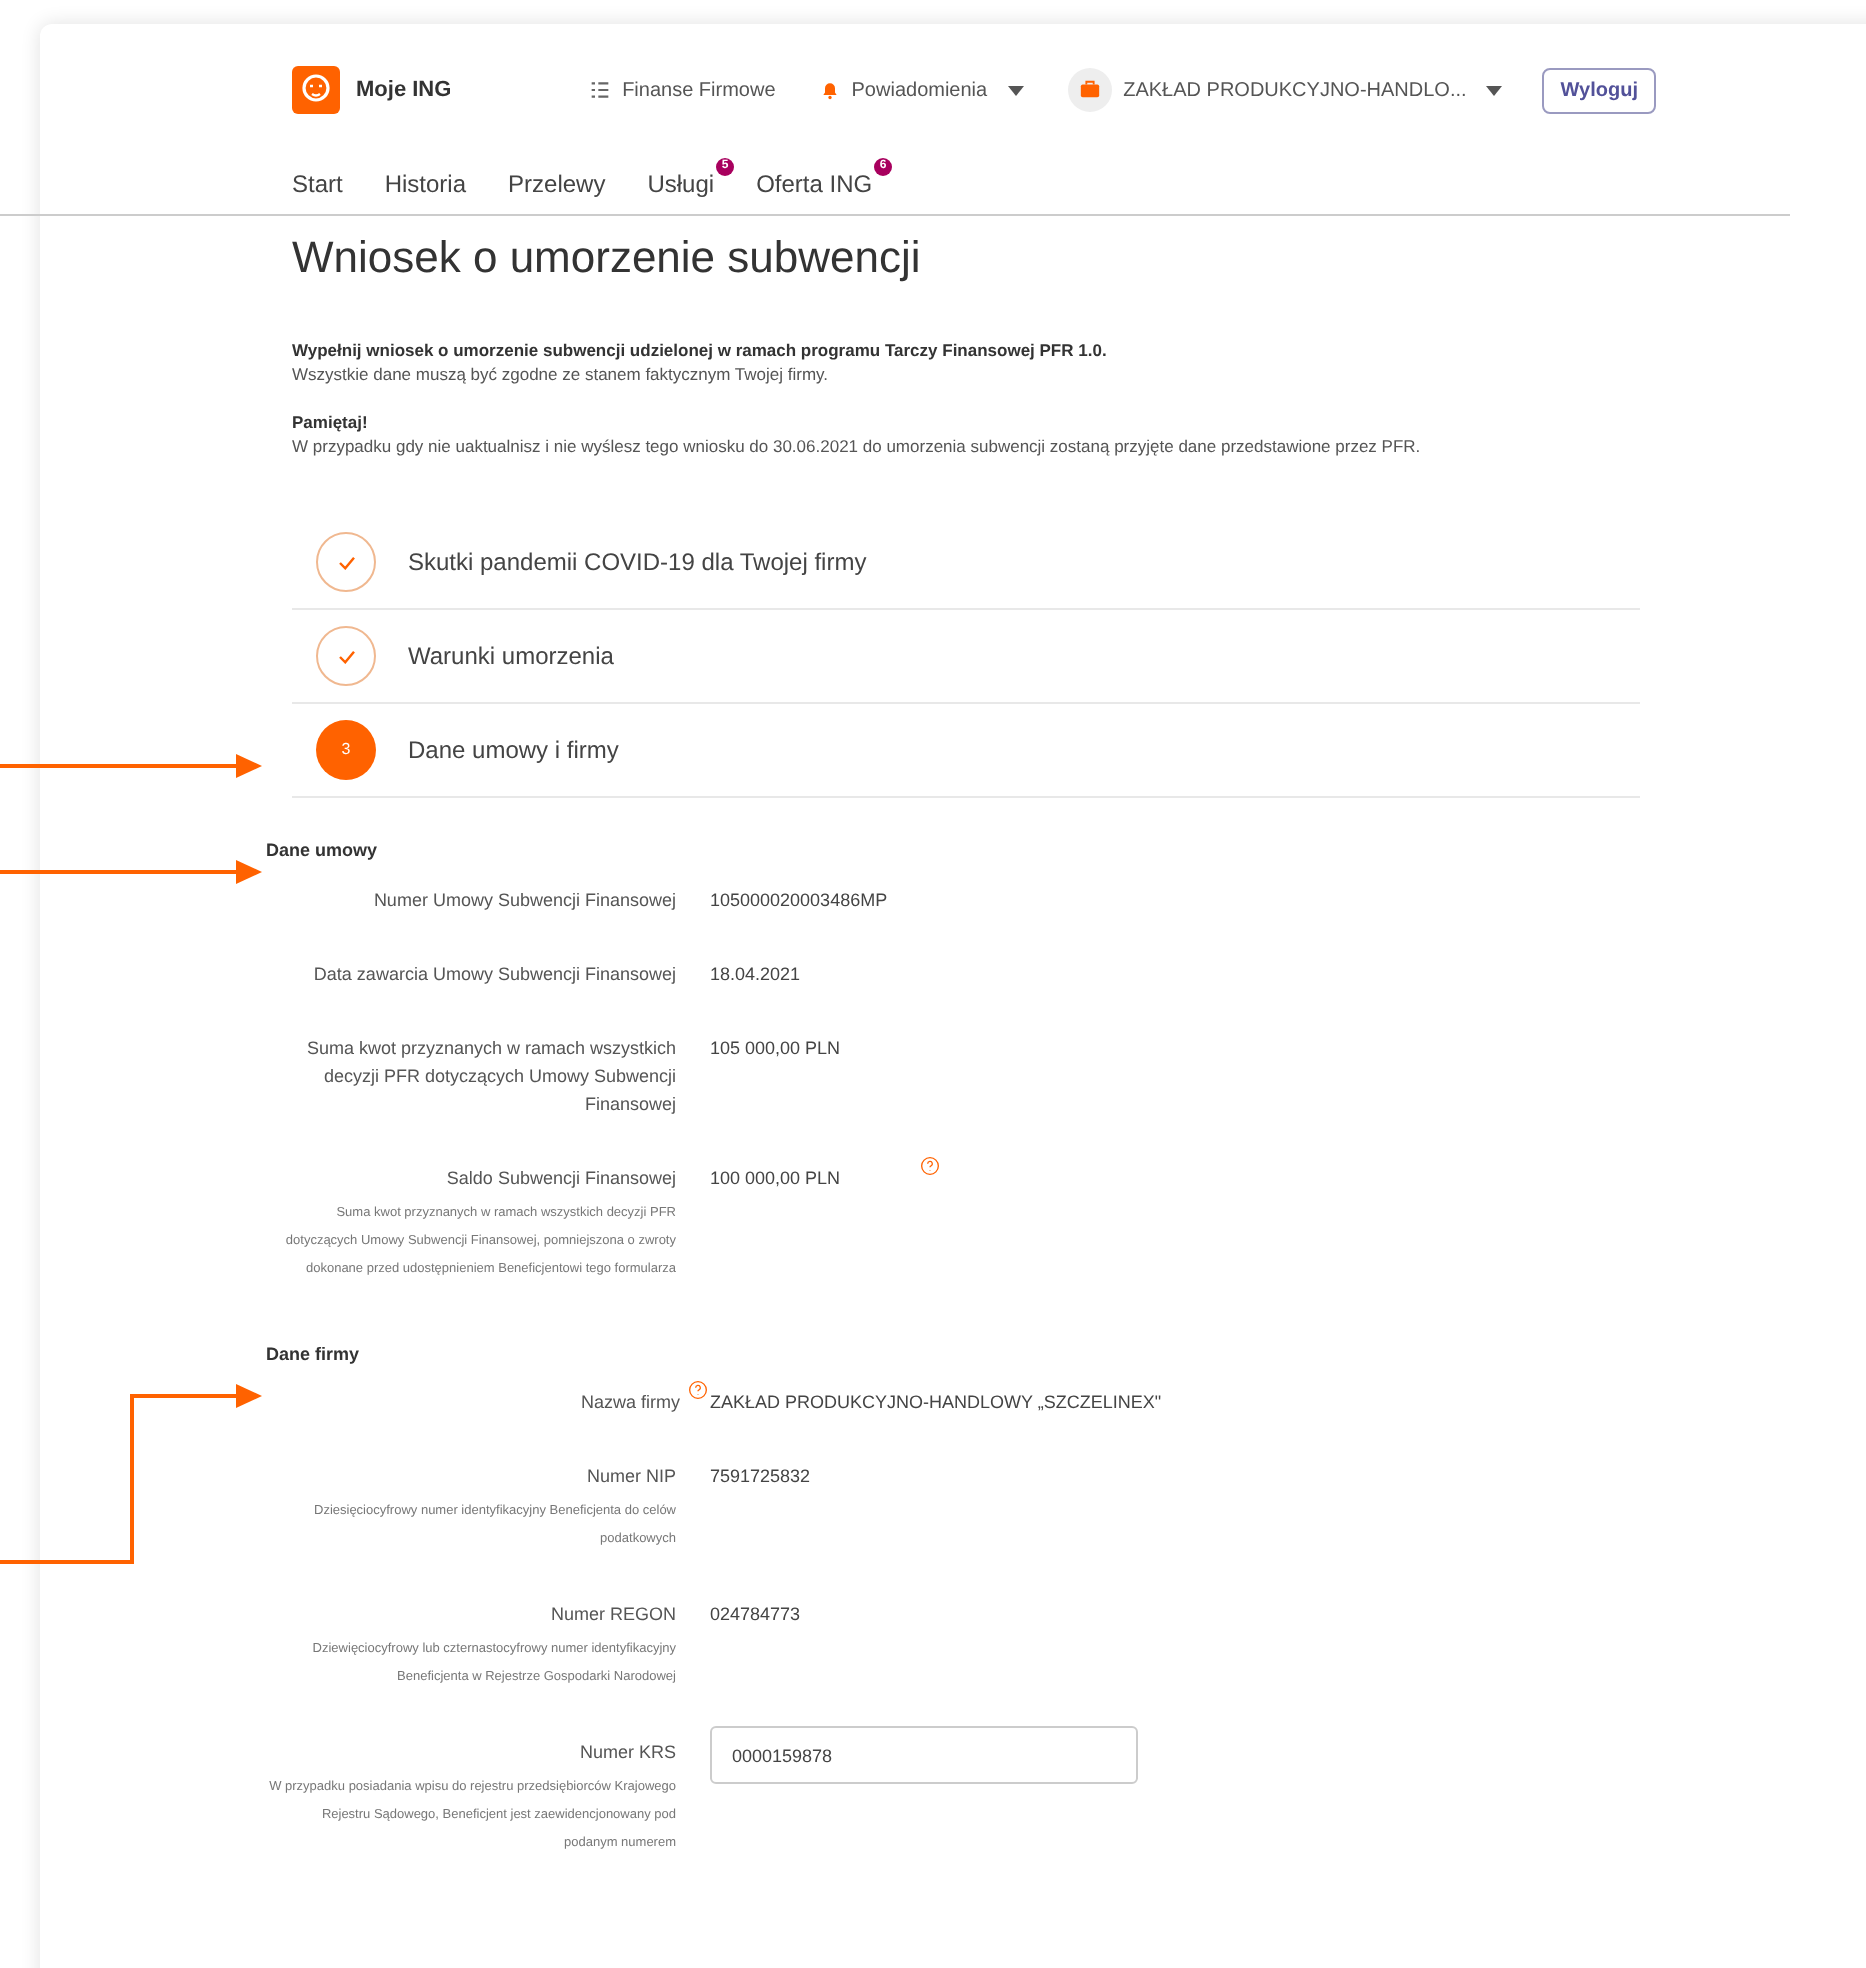  What do you see at coordinates (936, 1403) in the screenshot?
I see `field-value: ZAKŁAD PRODUKCYJNO-HANDLOWY „SZCZELINEX"` at bounding box center [936, 1403].